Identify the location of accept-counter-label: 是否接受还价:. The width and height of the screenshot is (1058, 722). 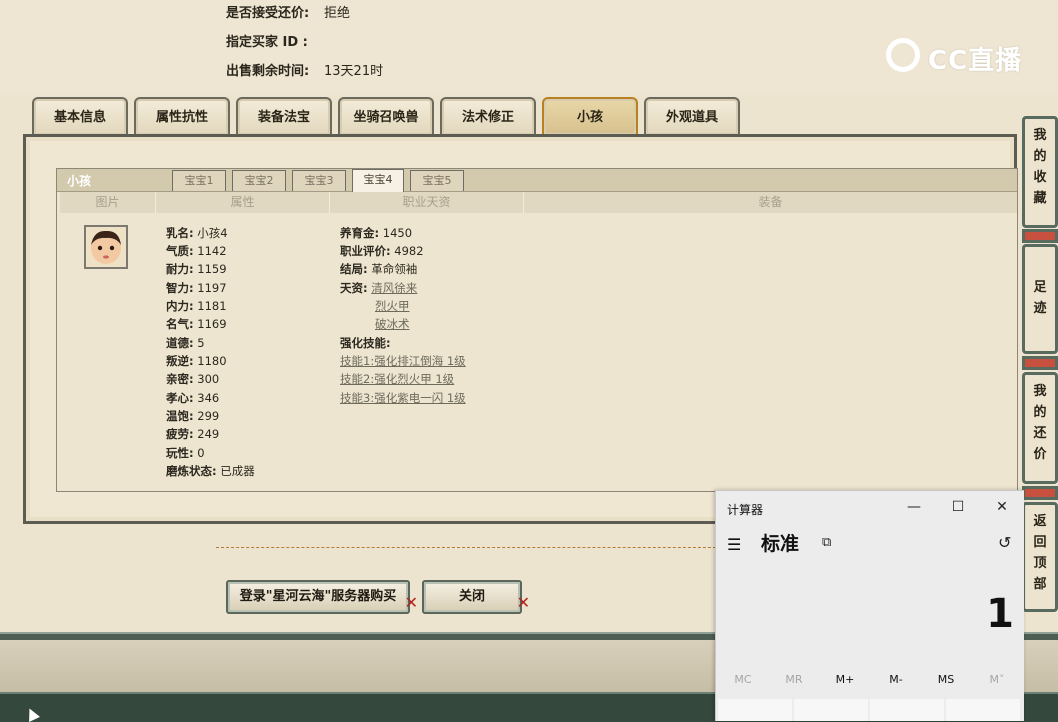
(268, 13).